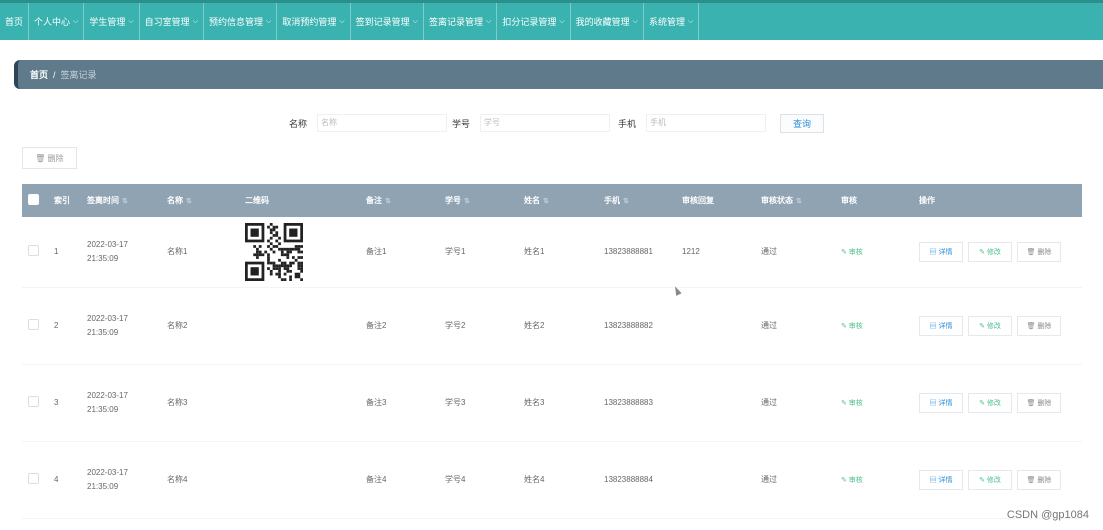  What do you see at coordinates (382, 123) in the screenshot?
I see `name-input: 名称` at bounding box center [382, 123].